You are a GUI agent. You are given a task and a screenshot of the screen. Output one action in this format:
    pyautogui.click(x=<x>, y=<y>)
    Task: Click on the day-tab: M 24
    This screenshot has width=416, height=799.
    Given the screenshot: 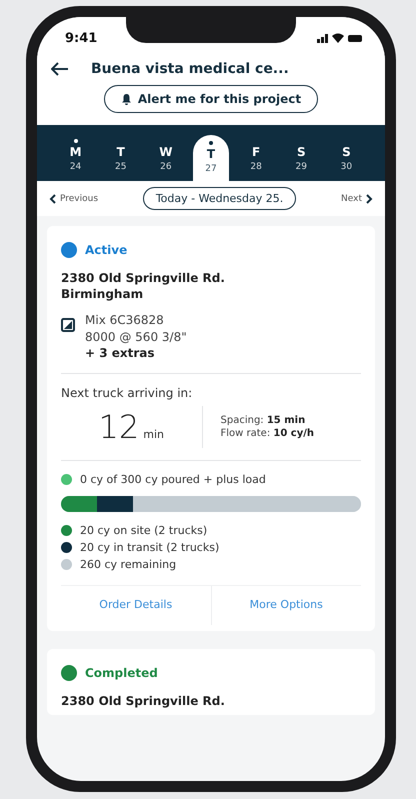 What is the action you would take?
    pyautogui.click(x=76, y=156)
    